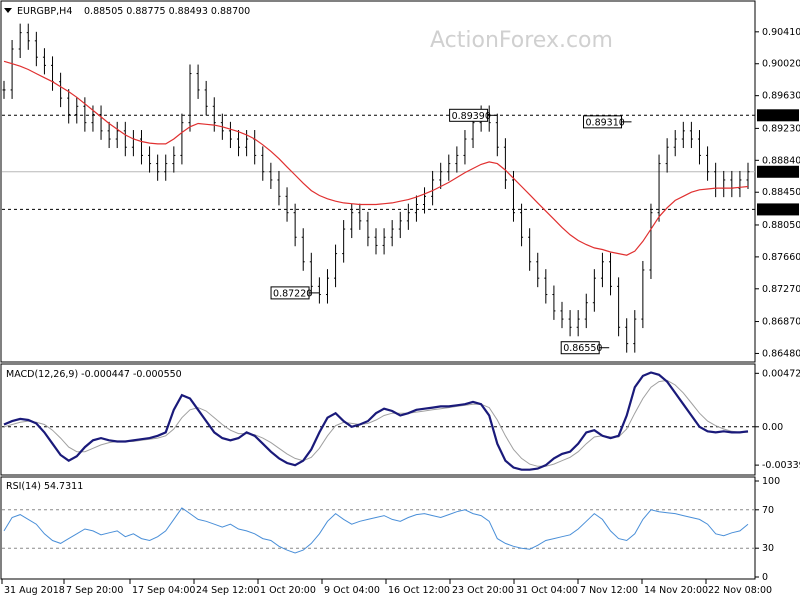 The width and height of the screenshot is (800, 600). Describe the element at coordinates (471, 116) in the screenshot. I see `price-annotation-label: 0.89390` at that location.